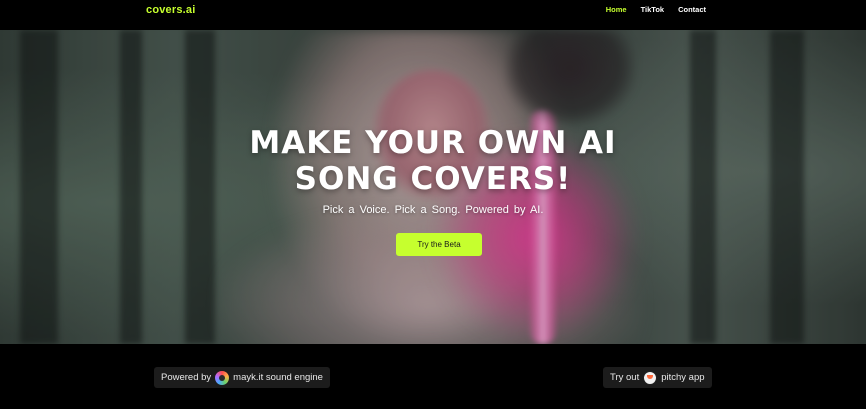 Image resolution: width=866 pixels, height=409 pixels. I want to click on hero-headline-line-1: MAKE YOUR OWN AI, so click(433, 143).